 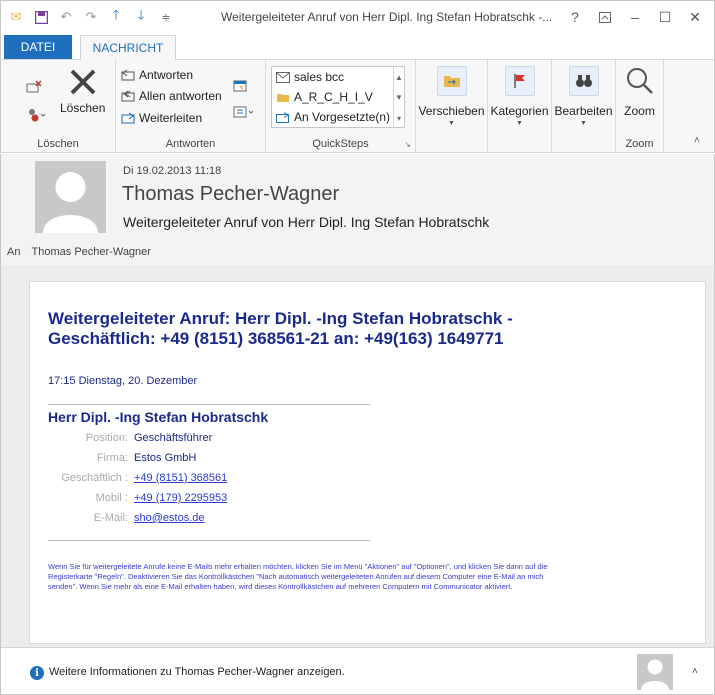 I want to click on sent-date: Di 19.02.2013 11:18, so click(x=172, y=171).